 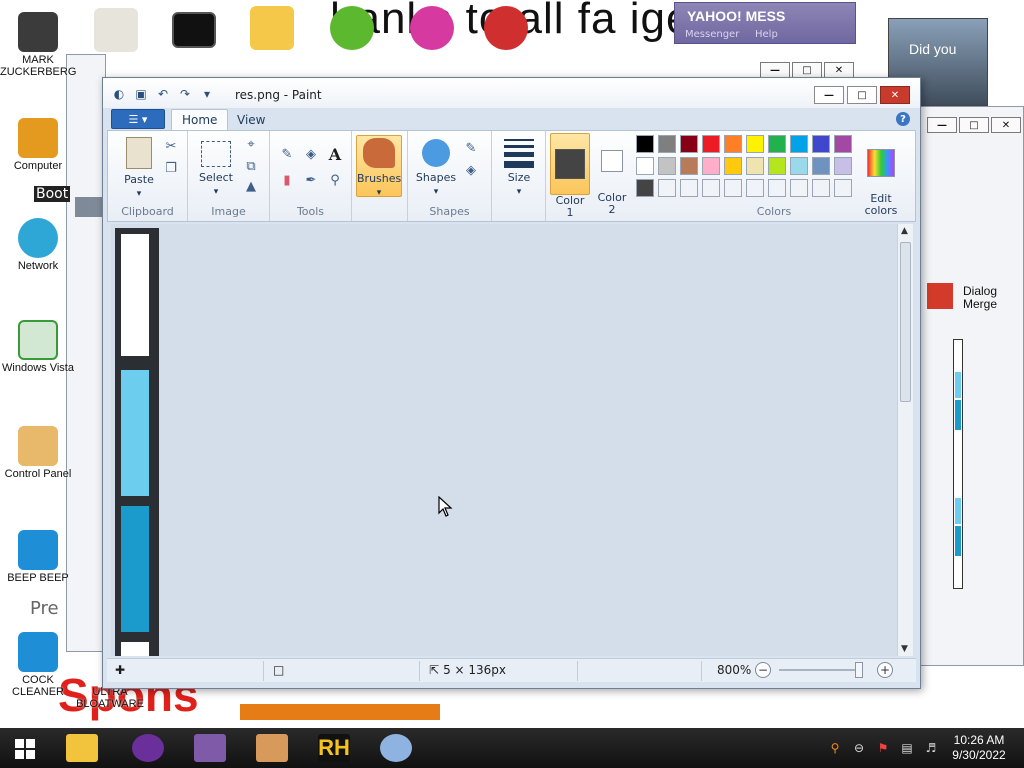 I want to click on edit-colors-button: Edit colors, so click(x=881, y=177).